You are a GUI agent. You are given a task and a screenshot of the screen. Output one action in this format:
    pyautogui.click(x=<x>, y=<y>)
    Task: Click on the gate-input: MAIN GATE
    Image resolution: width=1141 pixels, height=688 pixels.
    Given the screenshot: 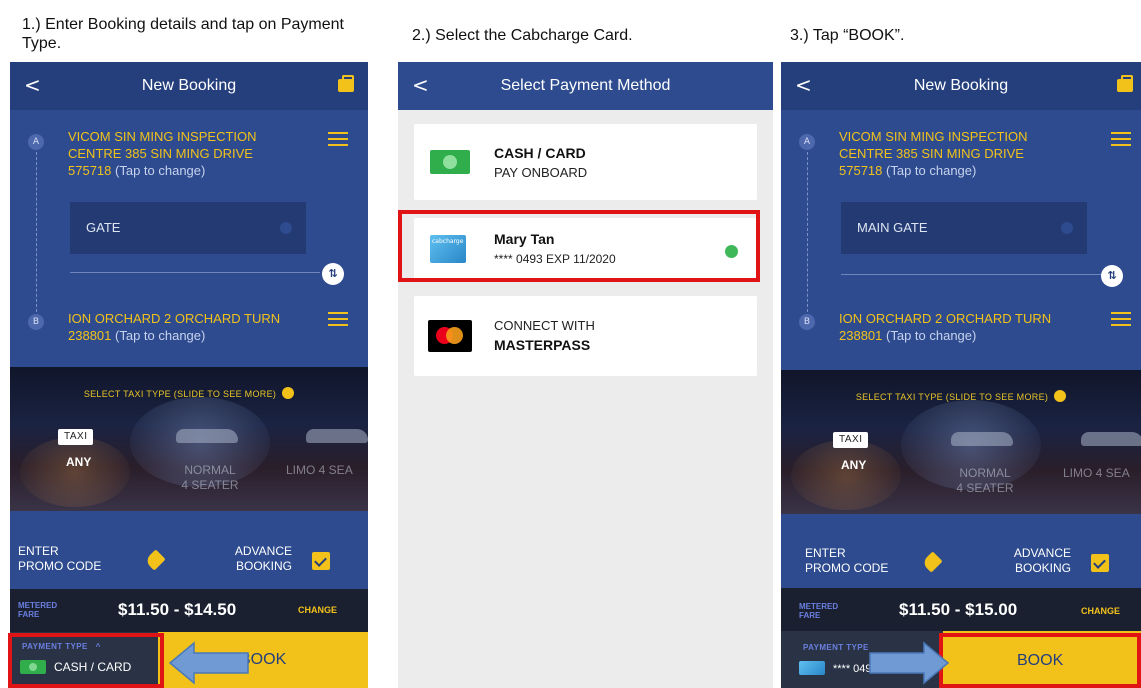 What is the action you would take?
    pyautogui.click(x=964, y=228)
    